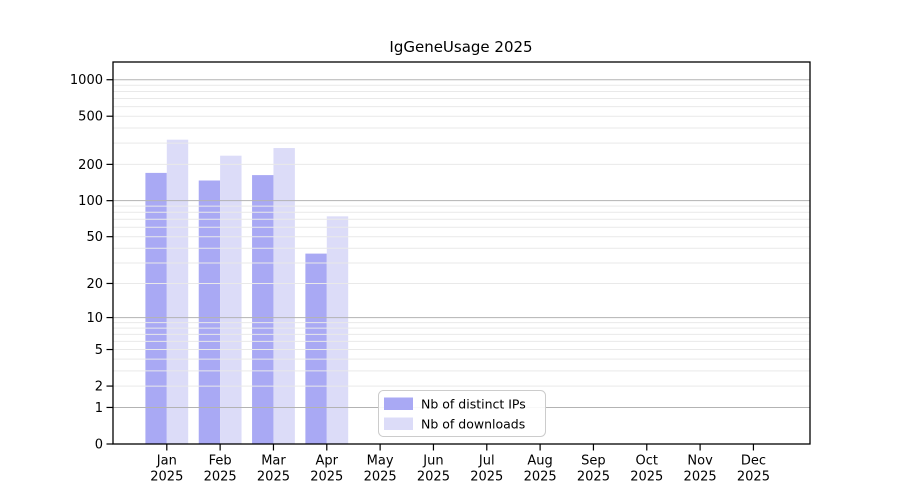  I want to click on legend-swatch-downloads-icon, so click(398, 423).